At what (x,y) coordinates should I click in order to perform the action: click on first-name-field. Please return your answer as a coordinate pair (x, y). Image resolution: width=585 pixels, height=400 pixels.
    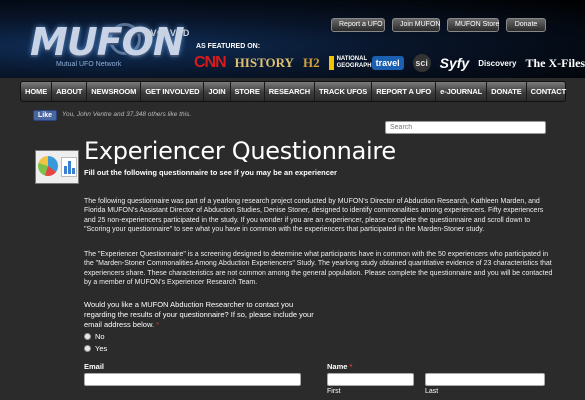
    Looking at the image, I should click on (370, 379).